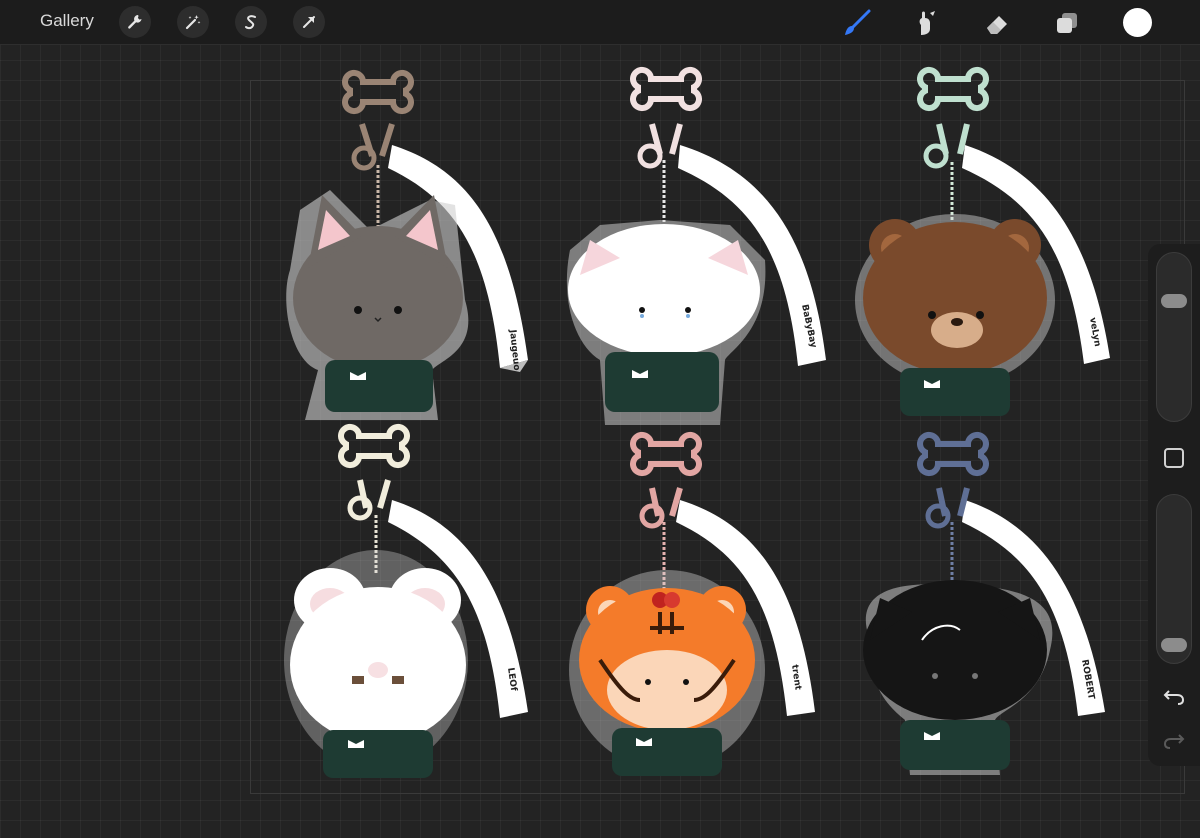  I want to click on opacity-knob, so click(1174, 644).